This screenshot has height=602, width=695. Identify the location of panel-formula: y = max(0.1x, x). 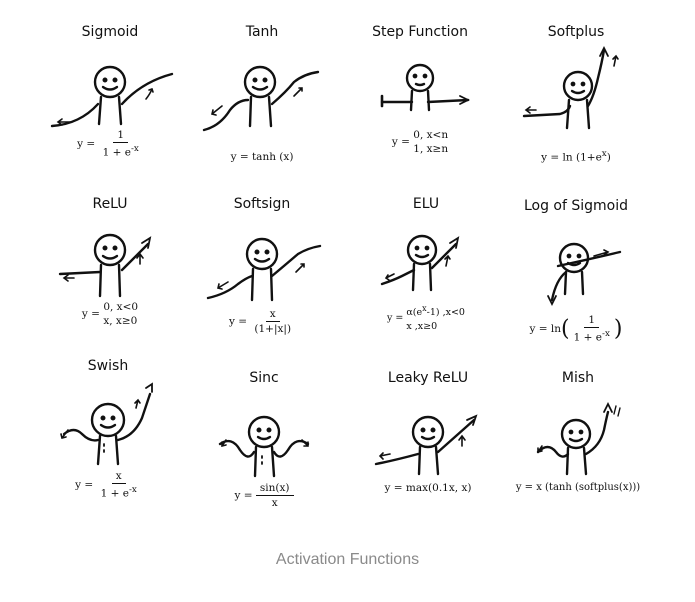
(428, 488).